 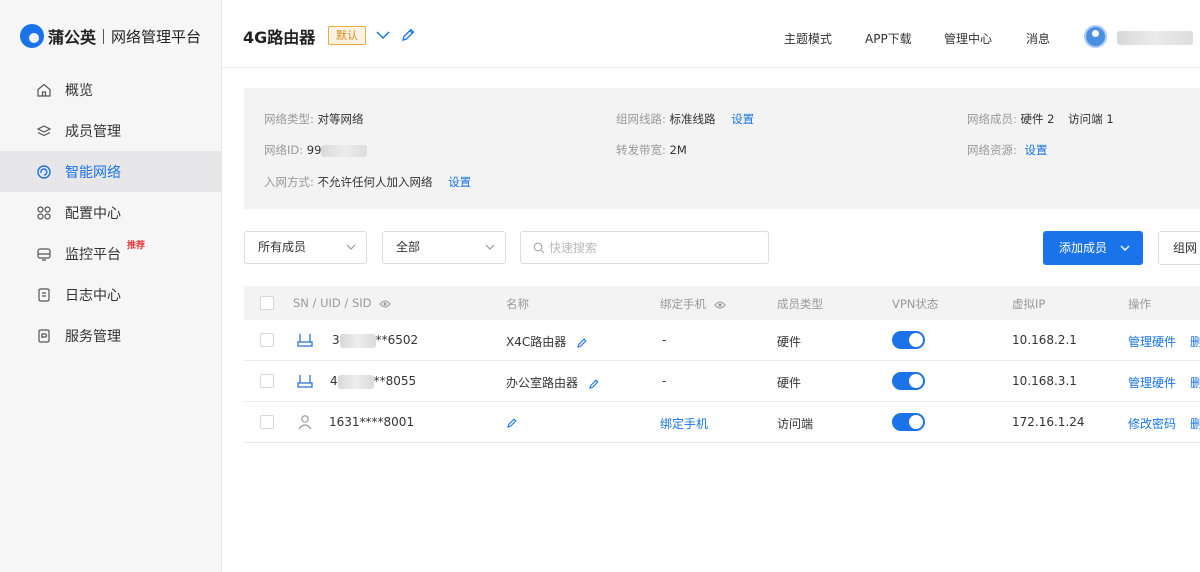 I want to click on join-method-row: 入网方式: 不允许任何人加入网络 设置, so click(x=368, y=182).